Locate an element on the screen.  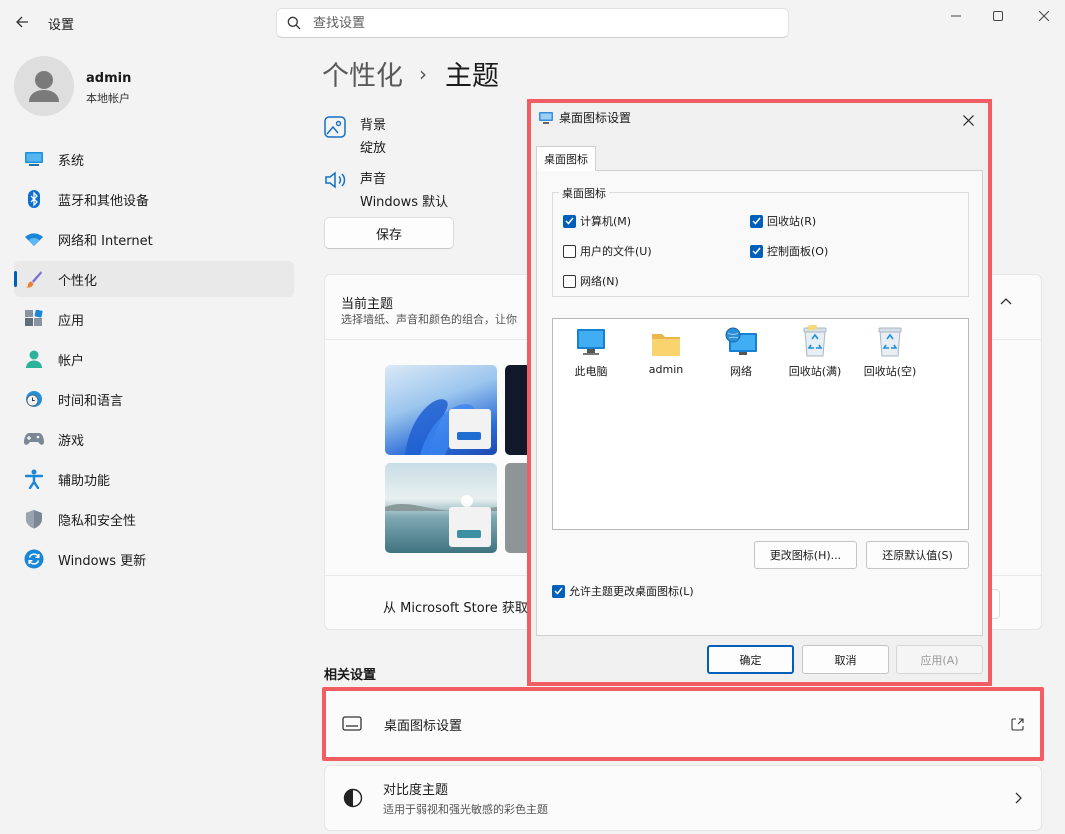
apply-button: 应用(A) is located at coordinates (939, 659).